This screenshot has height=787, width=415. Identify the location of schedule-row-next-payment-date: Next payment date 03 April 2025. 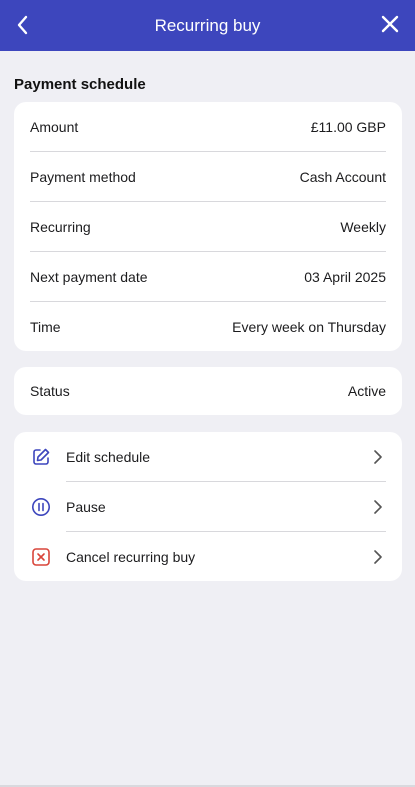
(208, 277).